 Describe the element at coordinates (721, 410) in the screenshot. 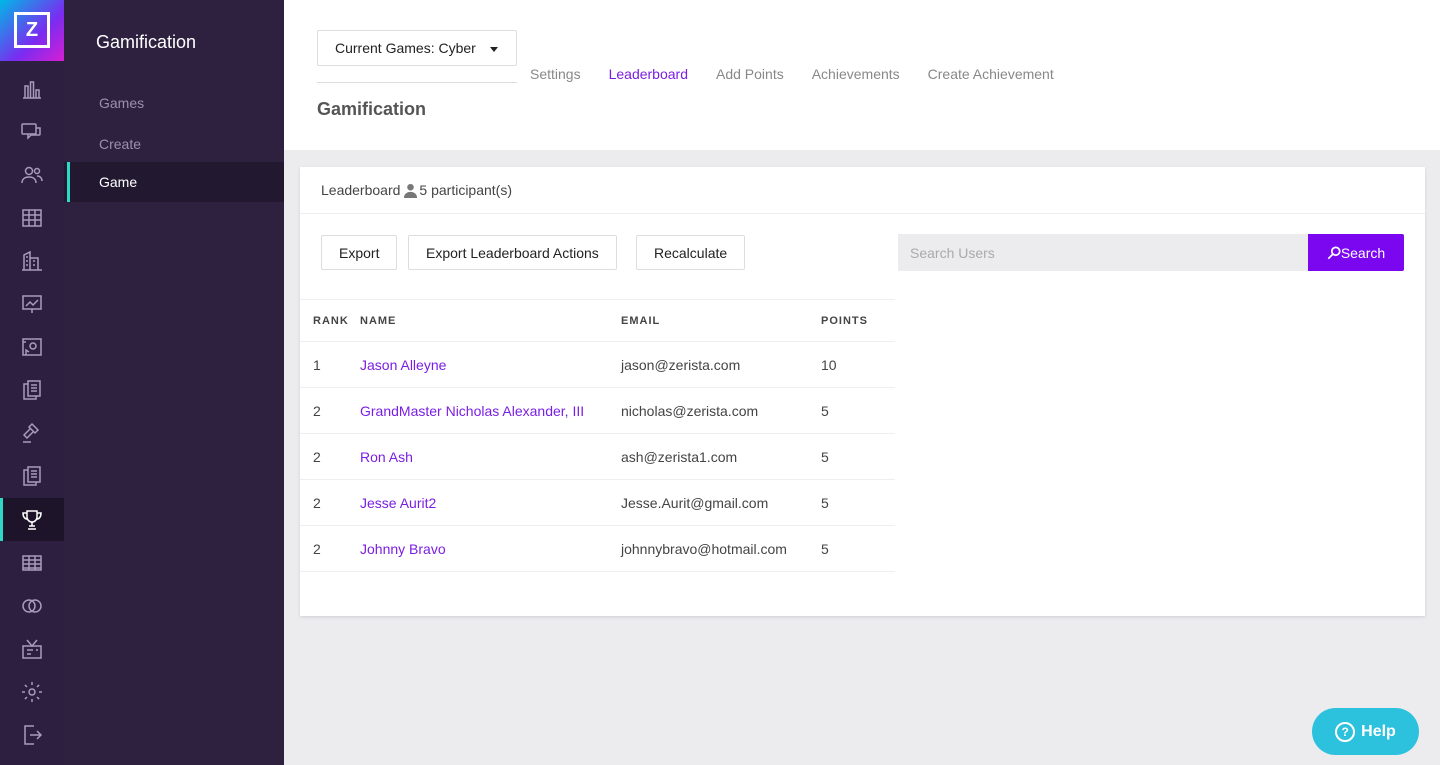

I see `email-cell: nicholas@zerista.com` at that location.